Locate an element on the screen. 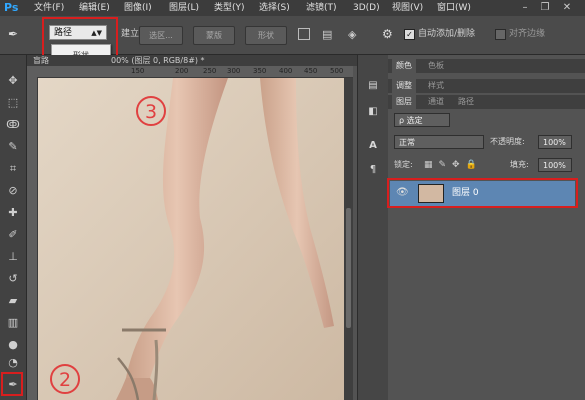  align-edges-checkbox is located at coordinates (500, 34).